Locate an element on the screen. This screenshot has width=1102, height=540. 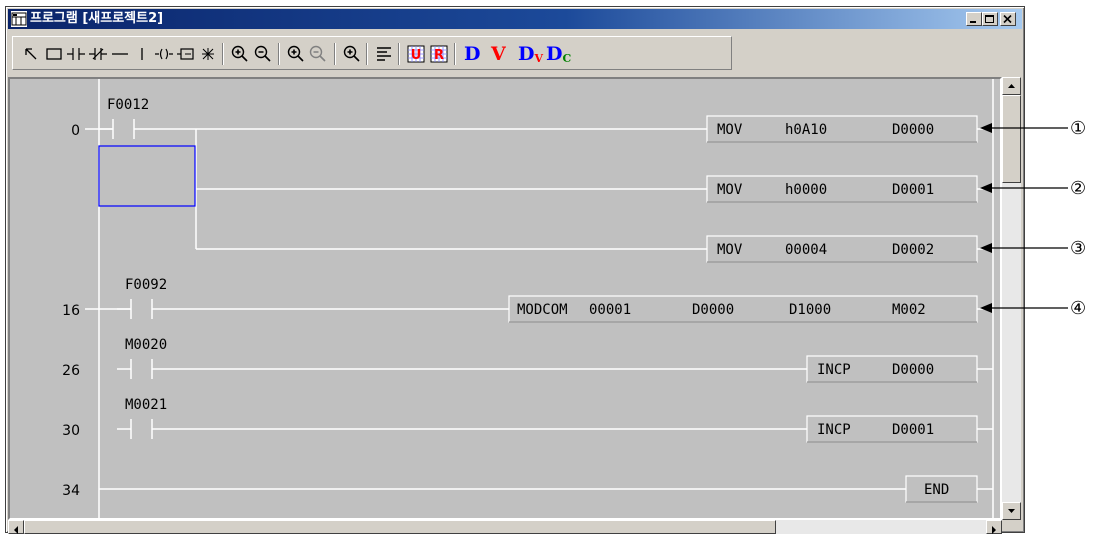
callout-number: ③ is located at coordinates (1078, 248).